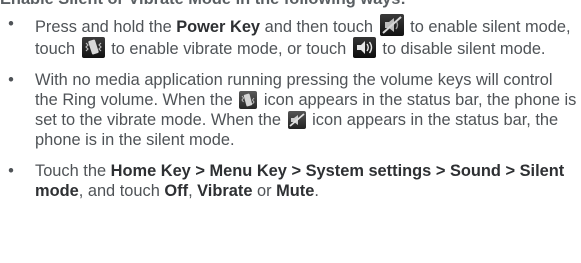 This screenshot has width=581, height=263. What do you see at coordinates (228, 49) in the screenshot?
I see `item-text: to enable vibrate mode, or touch` at bounding box center [228, 49].